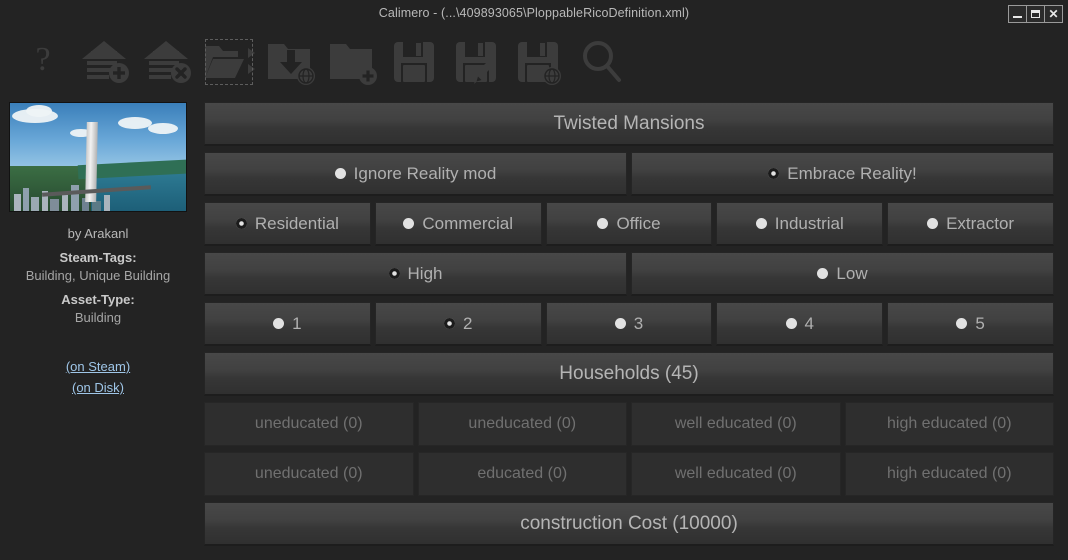  I want to click on workers-high-educated-1: high educated (0), so click(949, 424).